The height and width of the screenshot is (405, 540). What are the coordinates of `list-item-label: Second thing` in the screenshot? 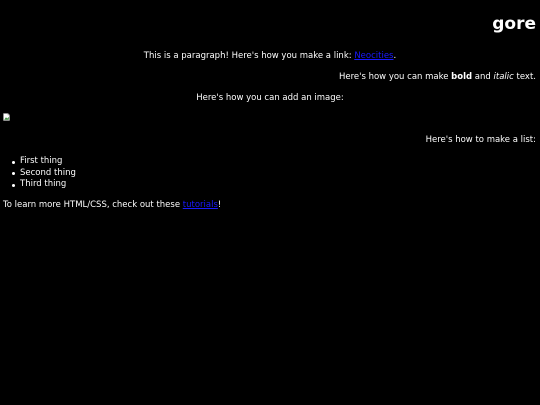 It's located at (48, 172).